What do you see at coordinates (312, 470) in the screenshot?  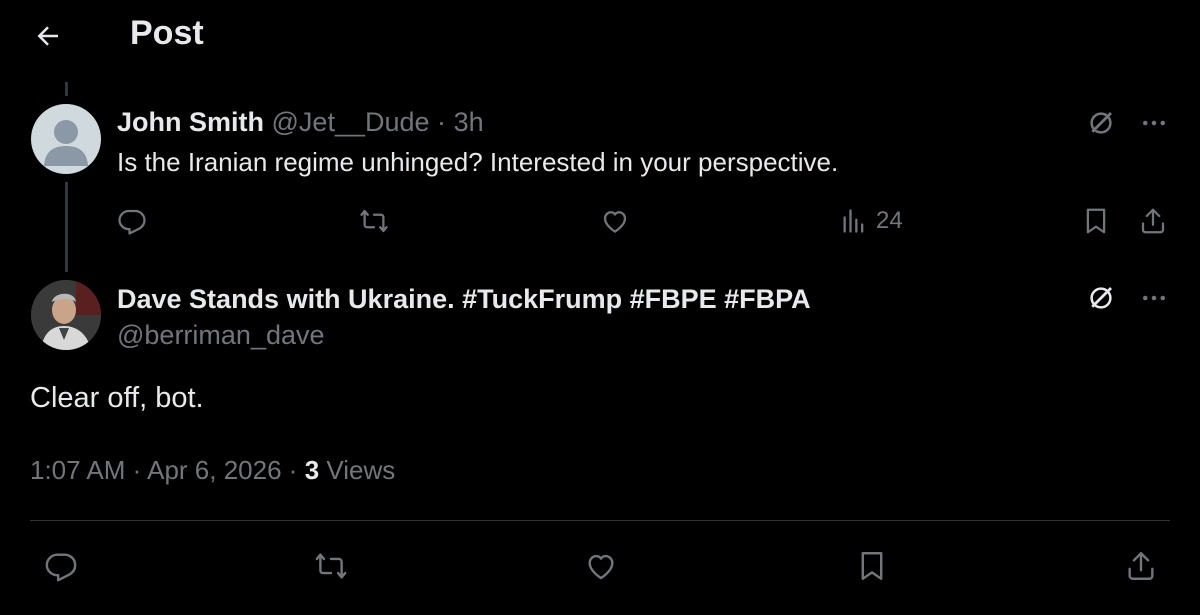 I see `views-count: 3` at bounding box center [312, 470].